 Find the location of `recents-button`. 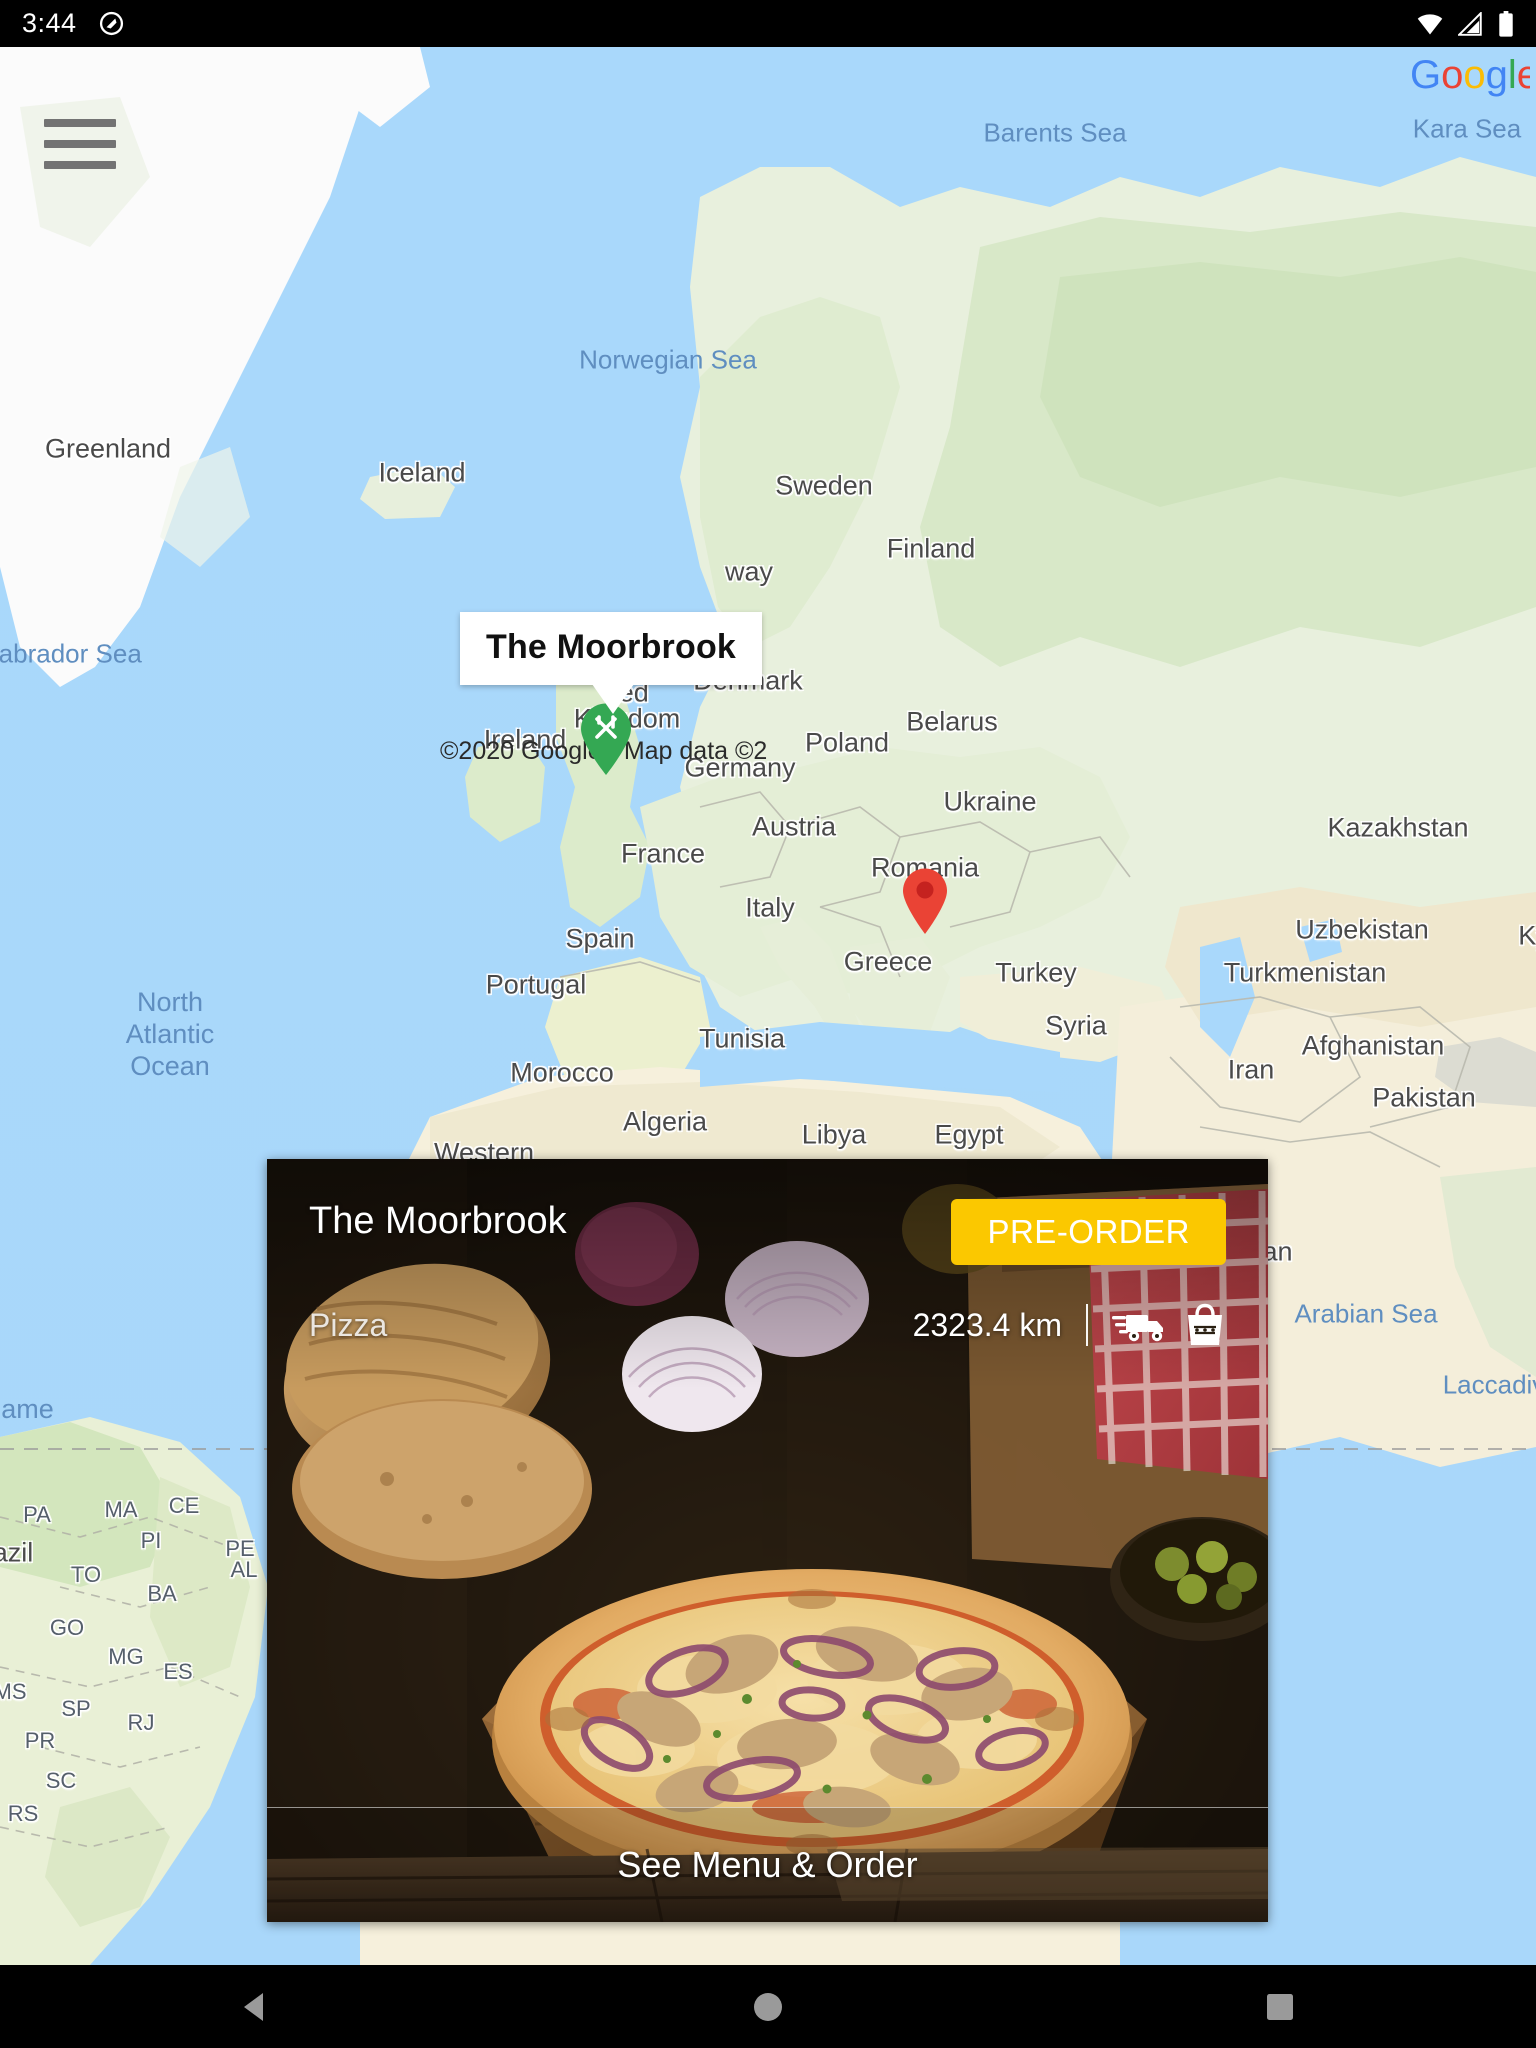

recents-button is located at coordinates (1280, 2006).